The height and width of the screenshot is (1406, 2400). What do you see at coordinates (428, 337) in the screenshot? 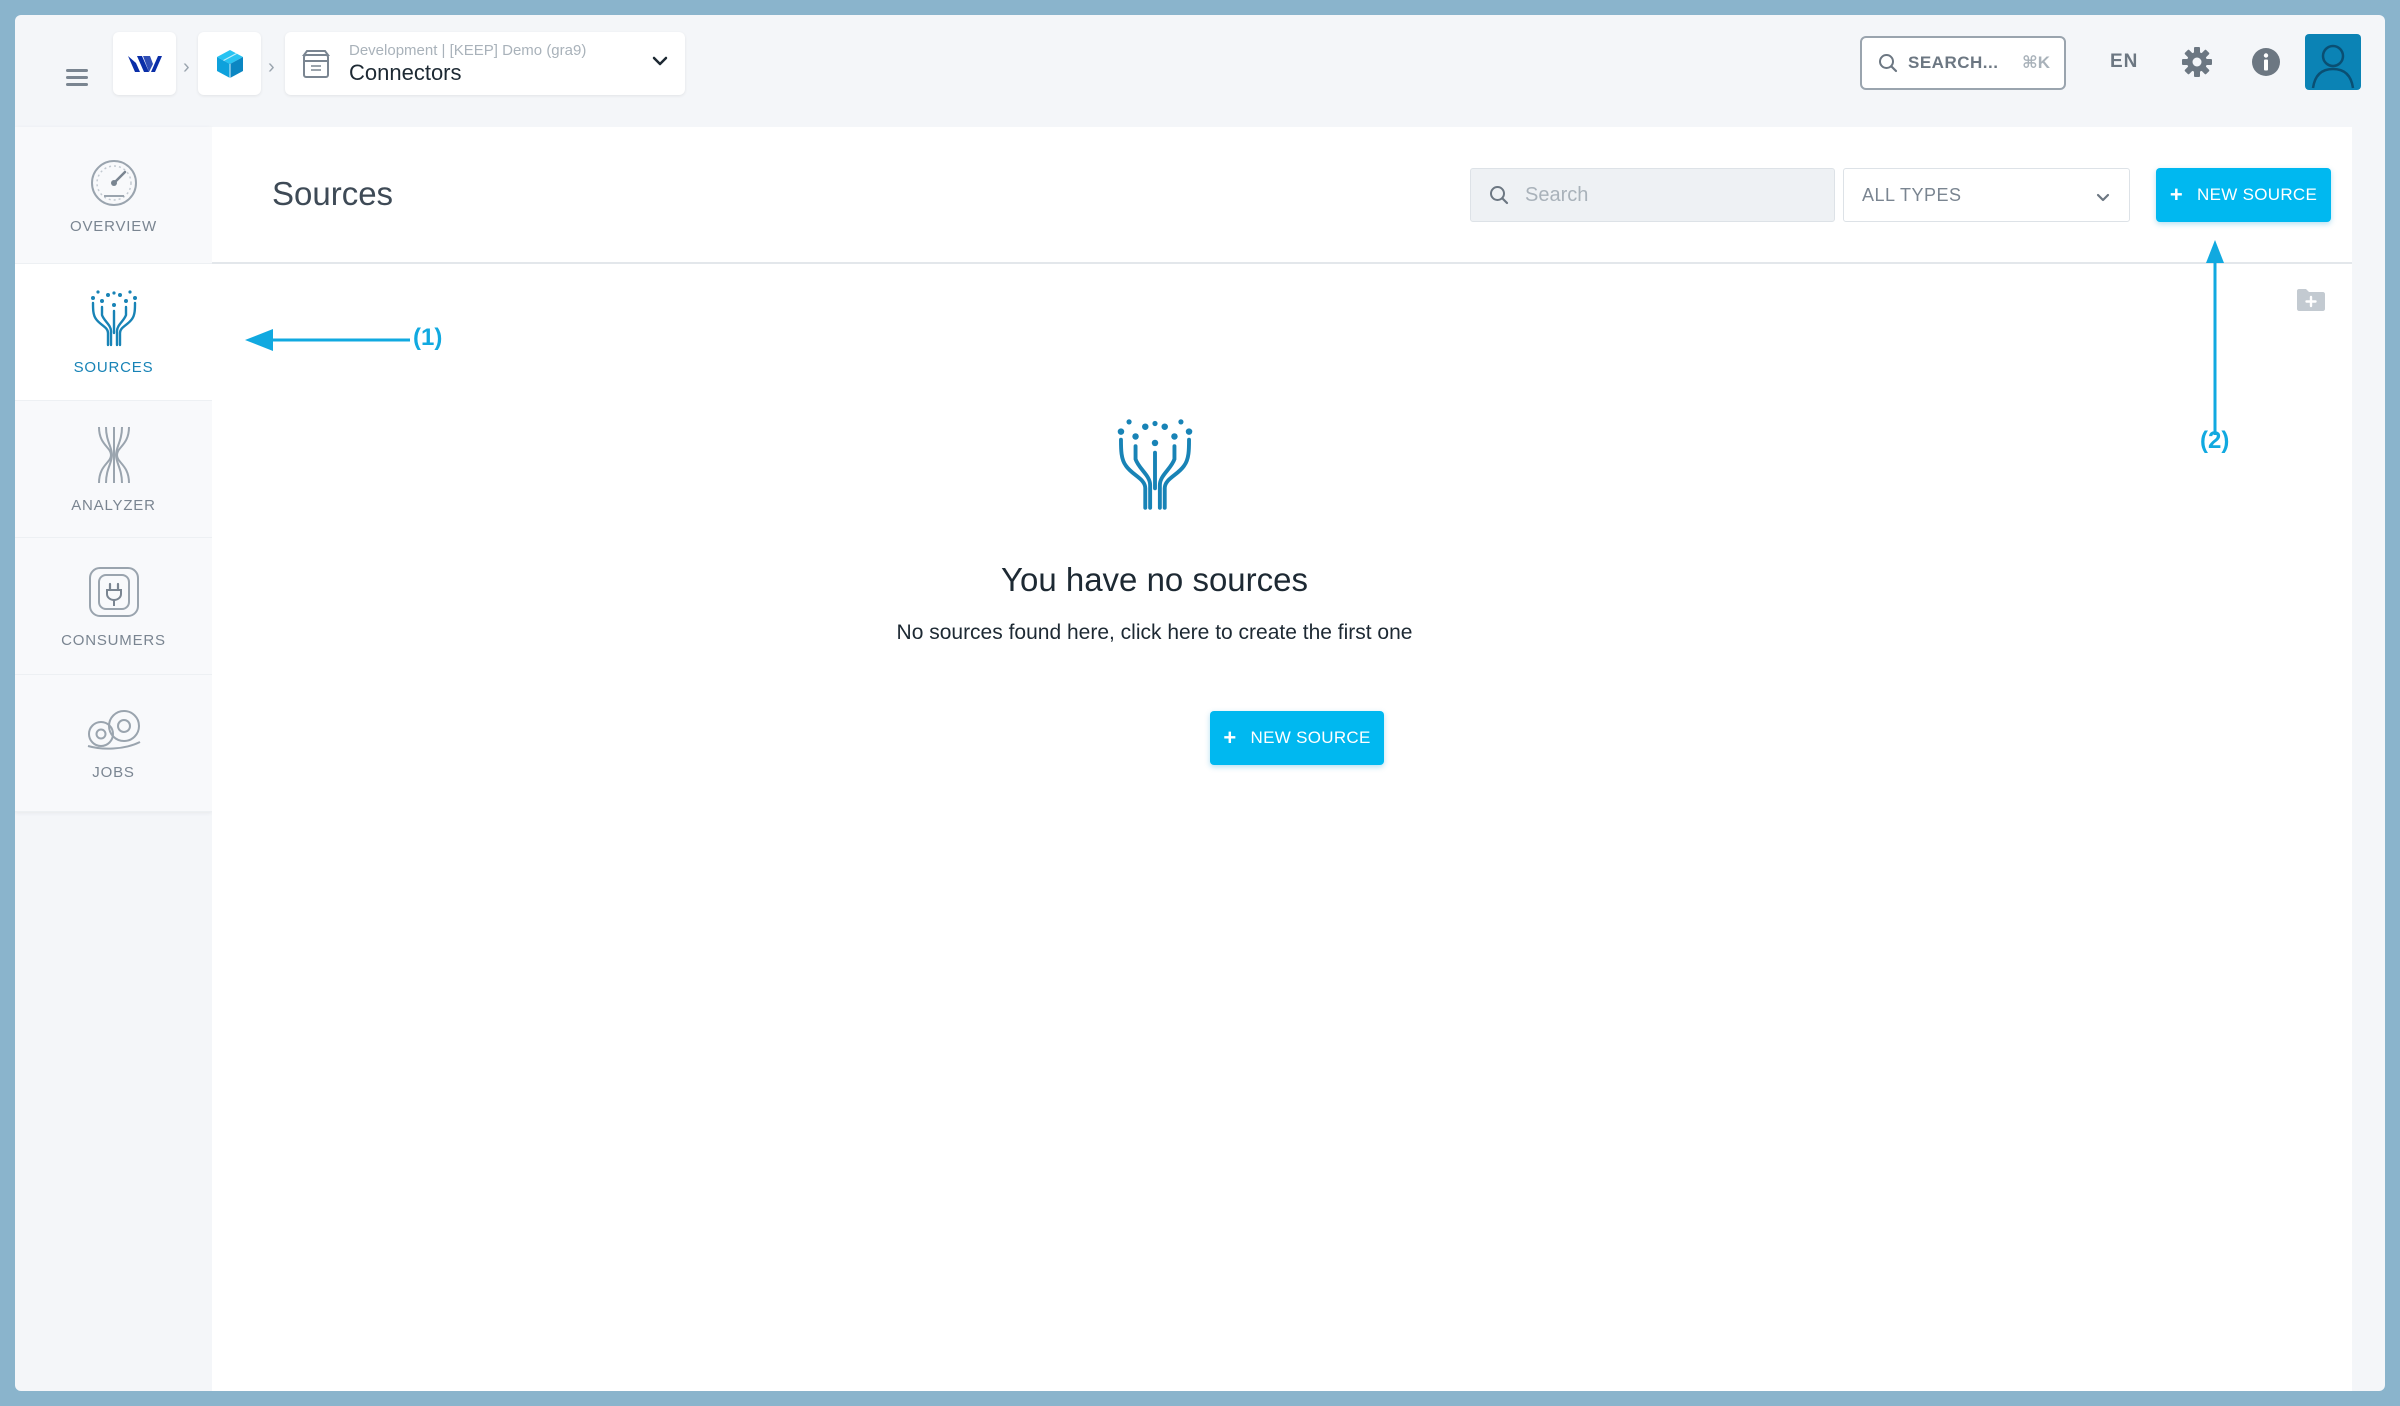
I see `annotation-label-1: (1)` at bounding box center [428, 337].